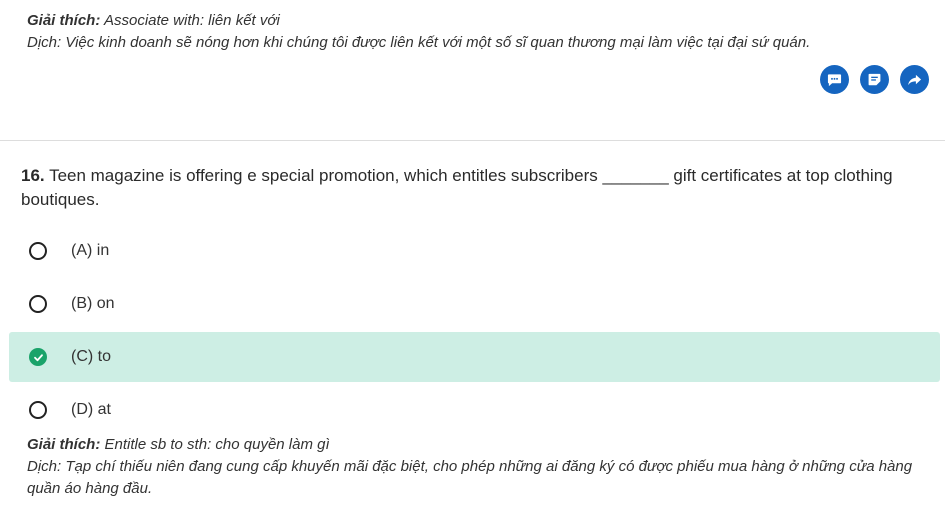 The width and height of the screenshot is (945, 511). I want to click on option-a: (A) in, so click(474, 251).